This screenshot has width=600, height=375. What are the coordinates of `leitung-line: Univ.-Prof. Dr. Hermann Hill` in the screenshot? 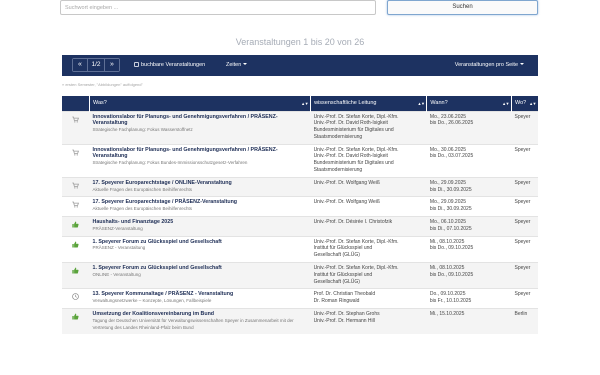 It's located at (344, 320).